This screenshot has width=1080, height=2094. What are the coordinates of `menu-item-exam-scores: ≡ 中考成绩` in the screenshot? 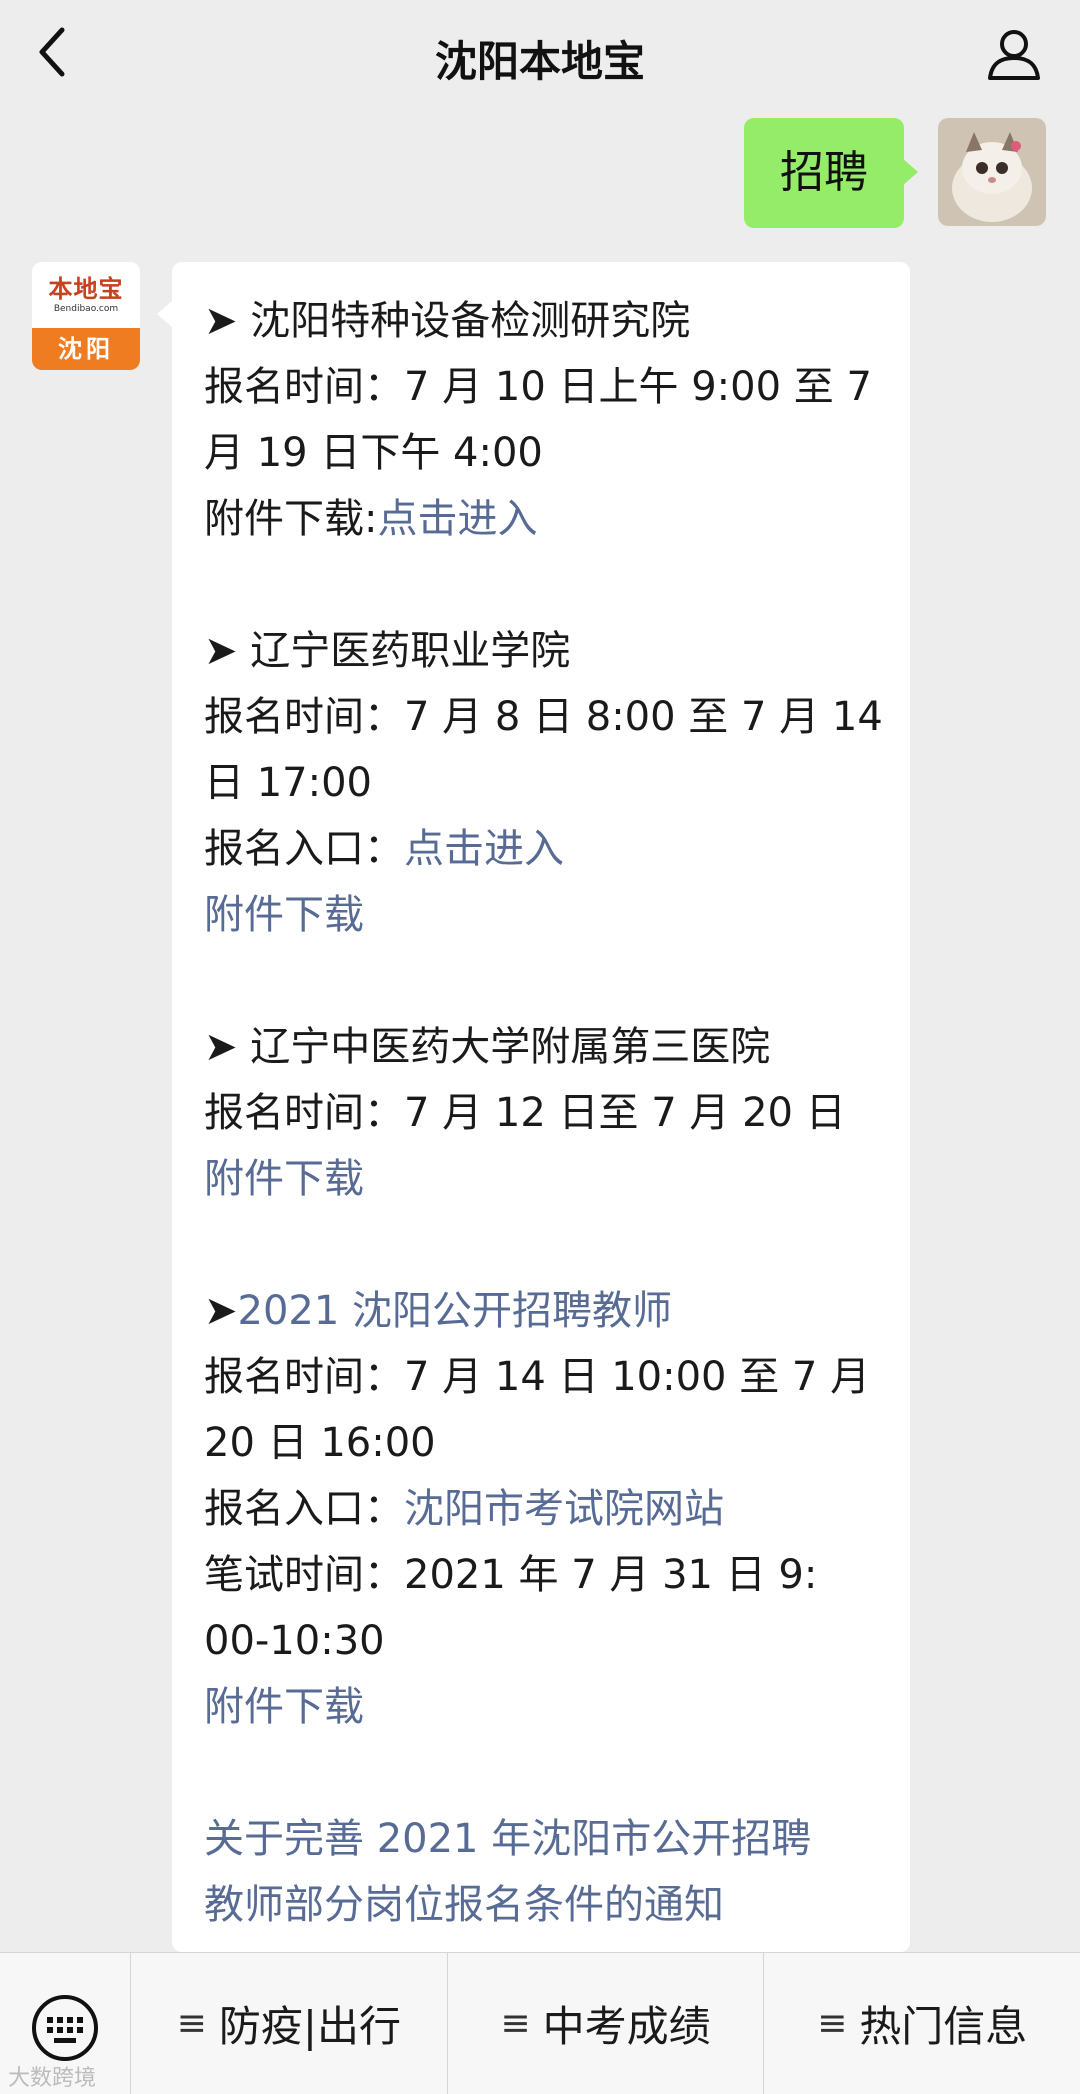 It's located at (605, 2023).